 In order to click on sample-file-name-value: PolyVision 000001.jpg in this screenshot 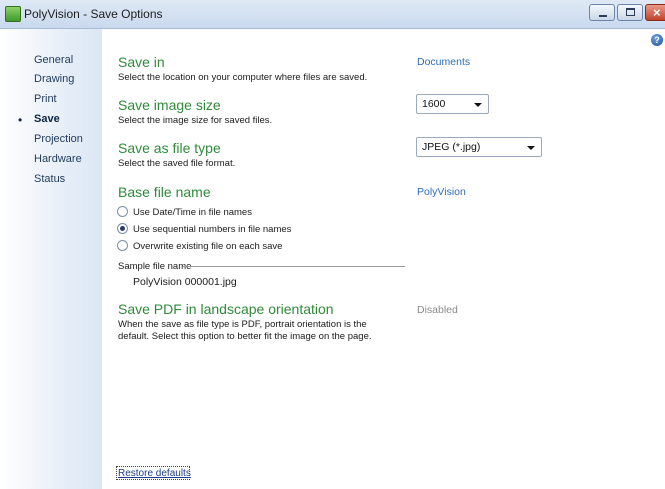, I will do `click(185, 282)`.